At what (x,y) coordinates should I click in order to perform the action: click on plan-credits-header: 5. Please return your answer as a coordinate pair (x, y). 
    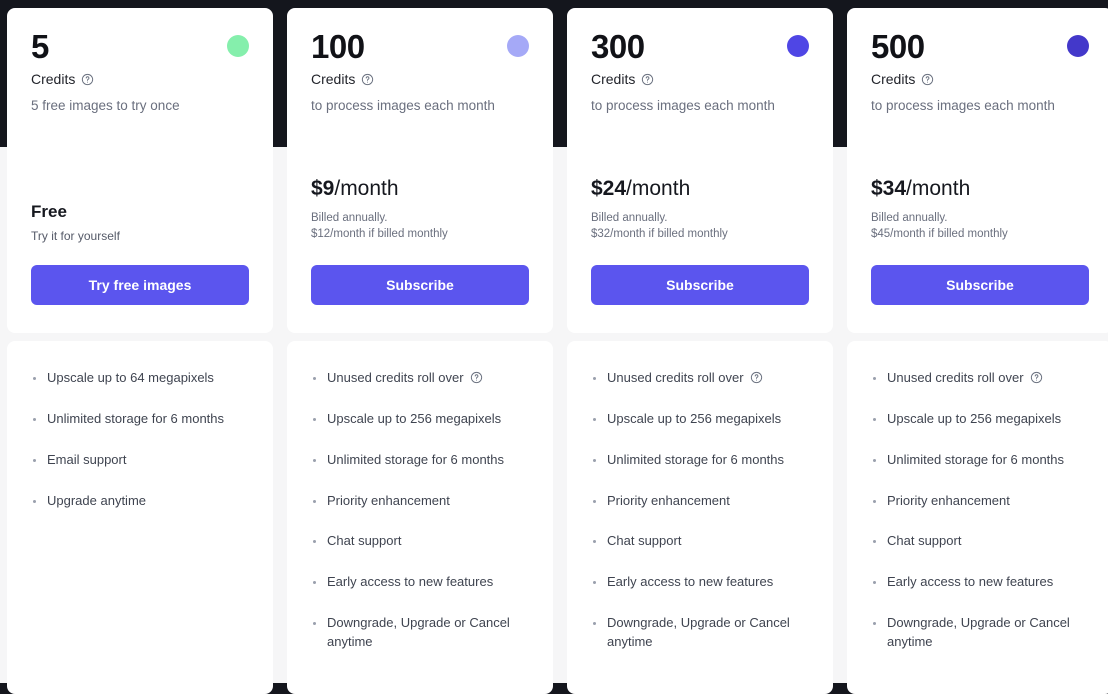
    Looking at the image, I should click on (140, 46).